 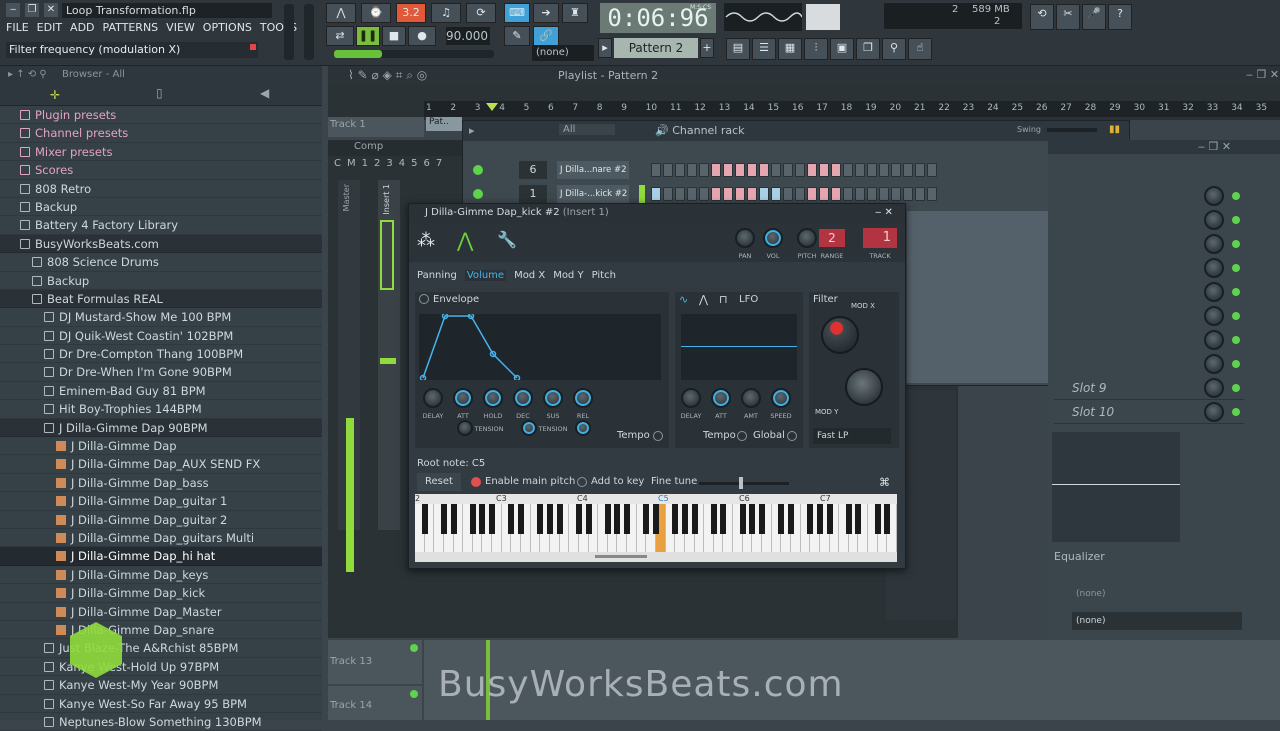 What do you see at coordinates (553, 398) in the screenshot?
I see `envelope-sus-knob` at bounding box center [553, 398].